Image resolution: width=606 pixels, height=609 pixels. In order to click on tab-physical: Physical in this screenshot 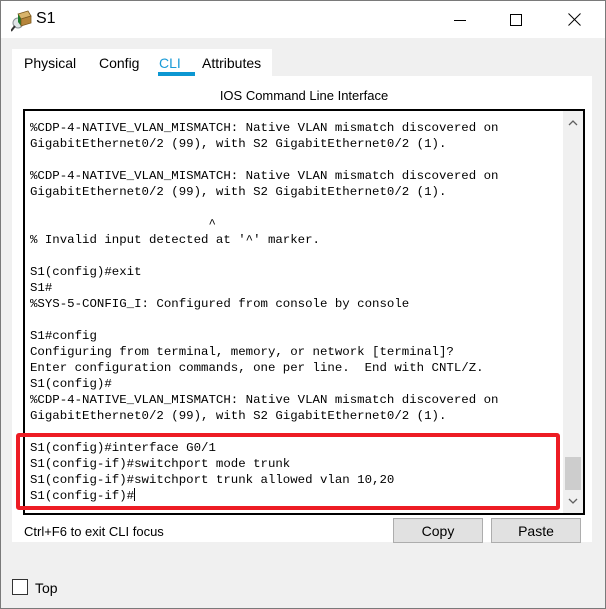, I will do `click(50, 63)`.